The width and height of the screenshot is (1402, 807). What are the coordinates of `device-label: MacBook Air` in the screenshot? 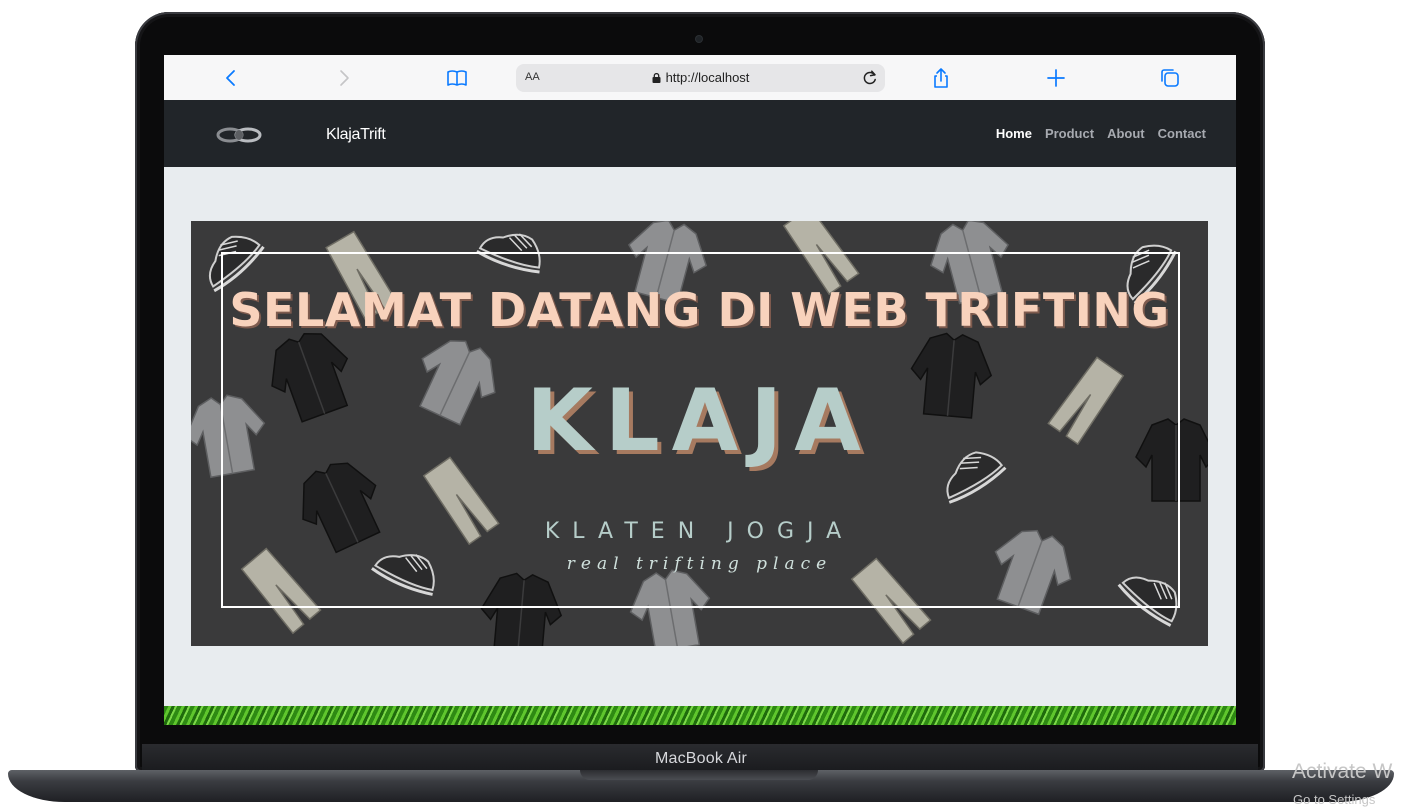 It's located at (700, 758).